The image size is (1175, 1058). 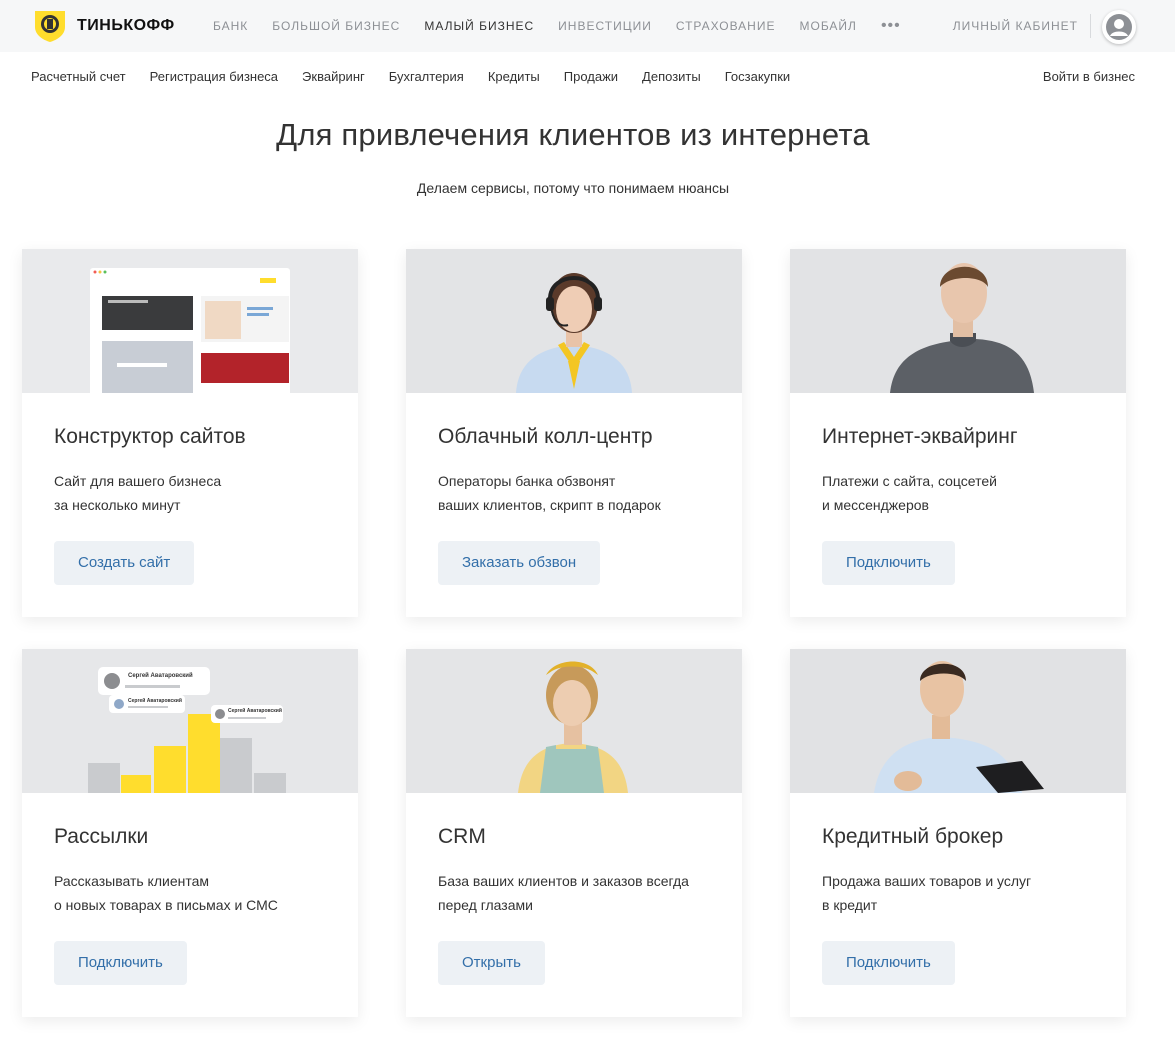 What do you see at coordinates (426, 76) in the screenshot?
I see `sub-nav-item-accounting: Бухгалтерия` at bounding box center [426, 76].